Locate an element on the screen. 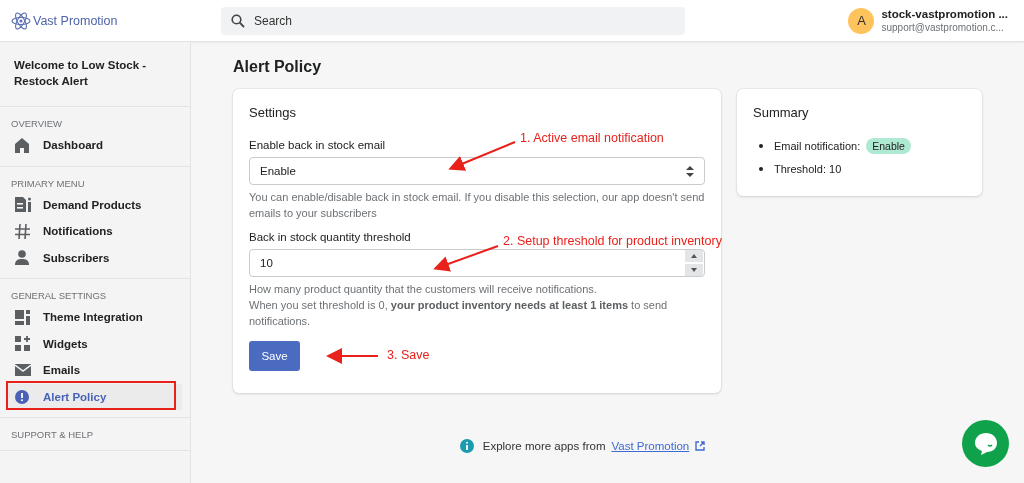 This screenshot has width=1024, height=483. layout-icon is located at coordinates (22, 317).